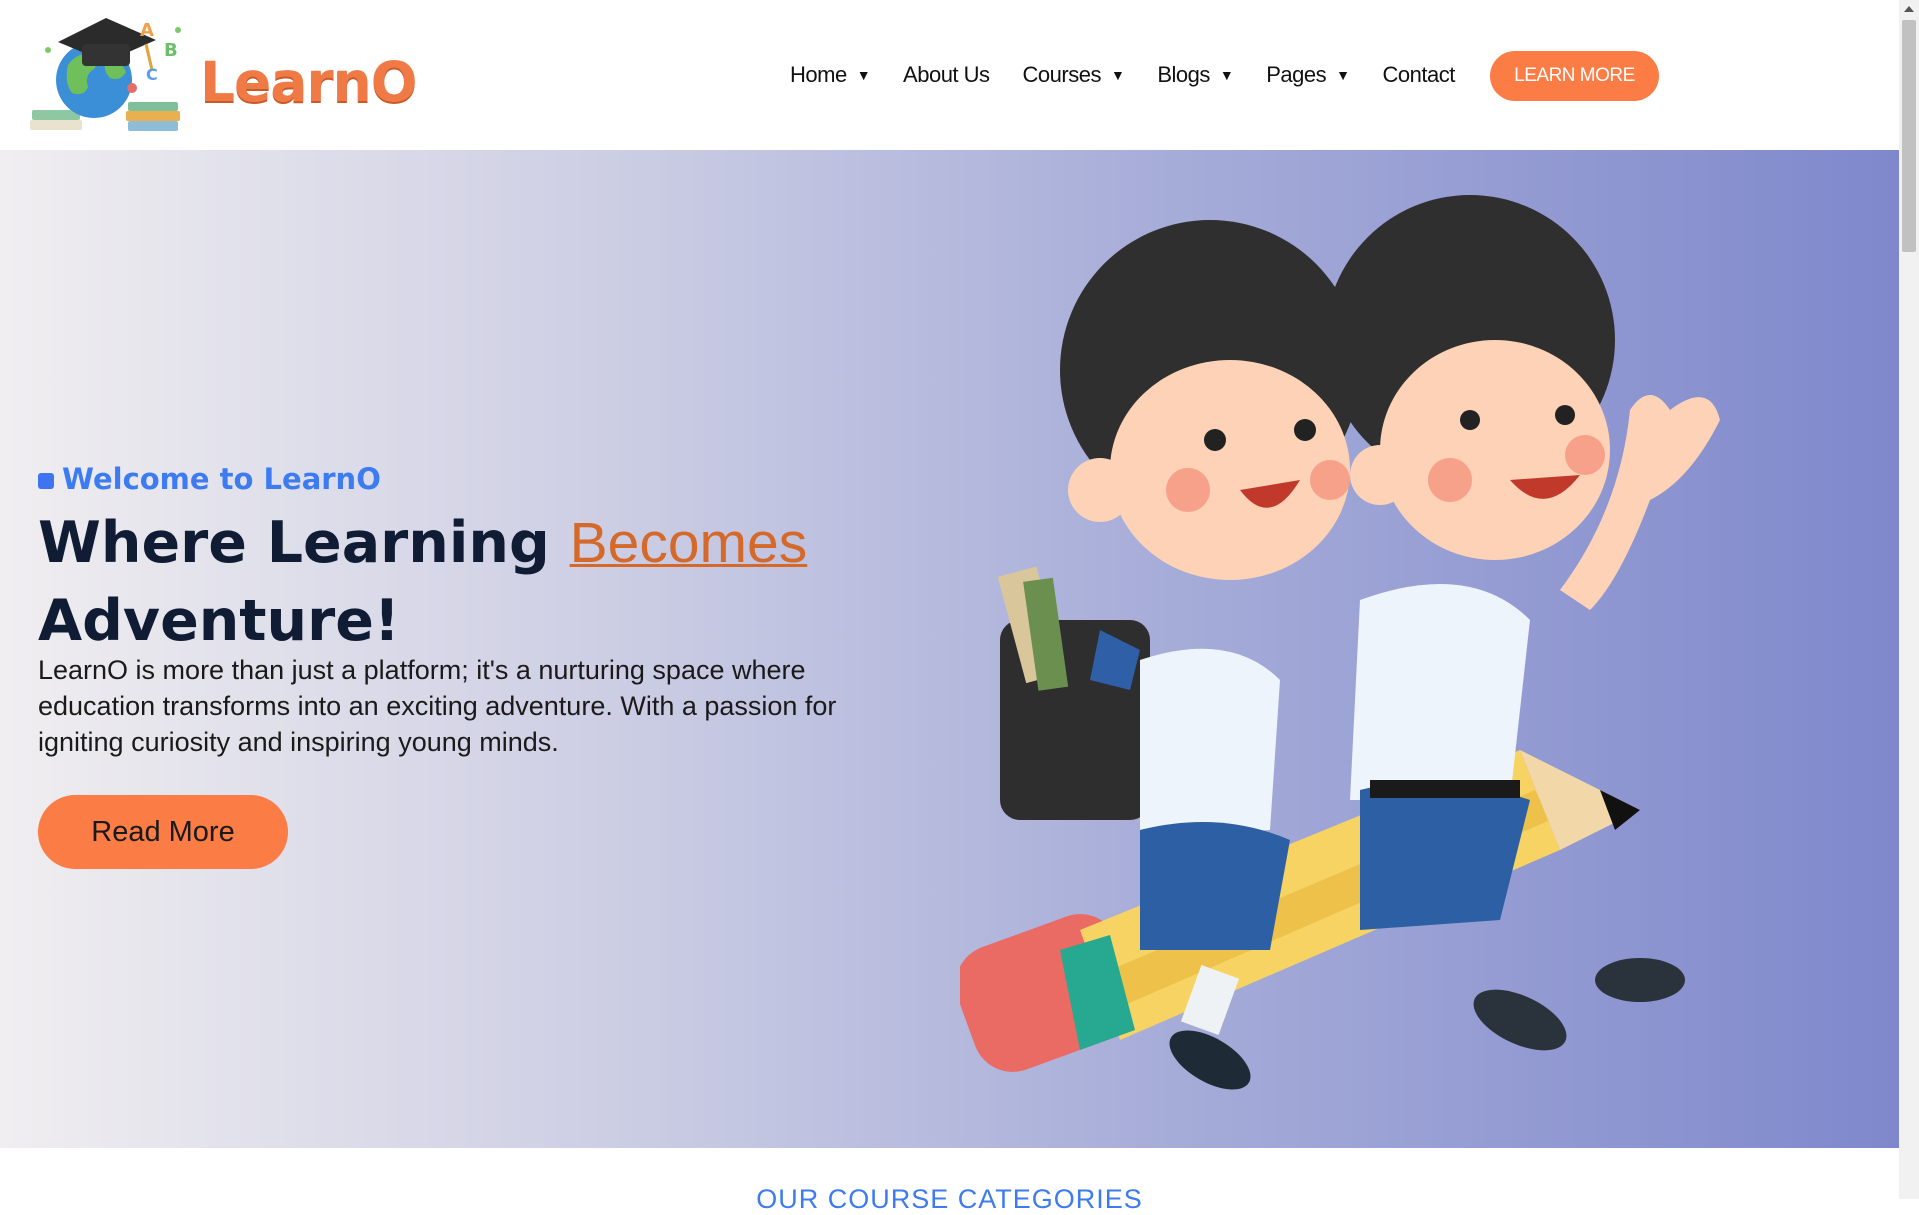 This screenshot has width=1919, height=1215. I want to click on nav-item-about-us: About Us, so click(946, 75).